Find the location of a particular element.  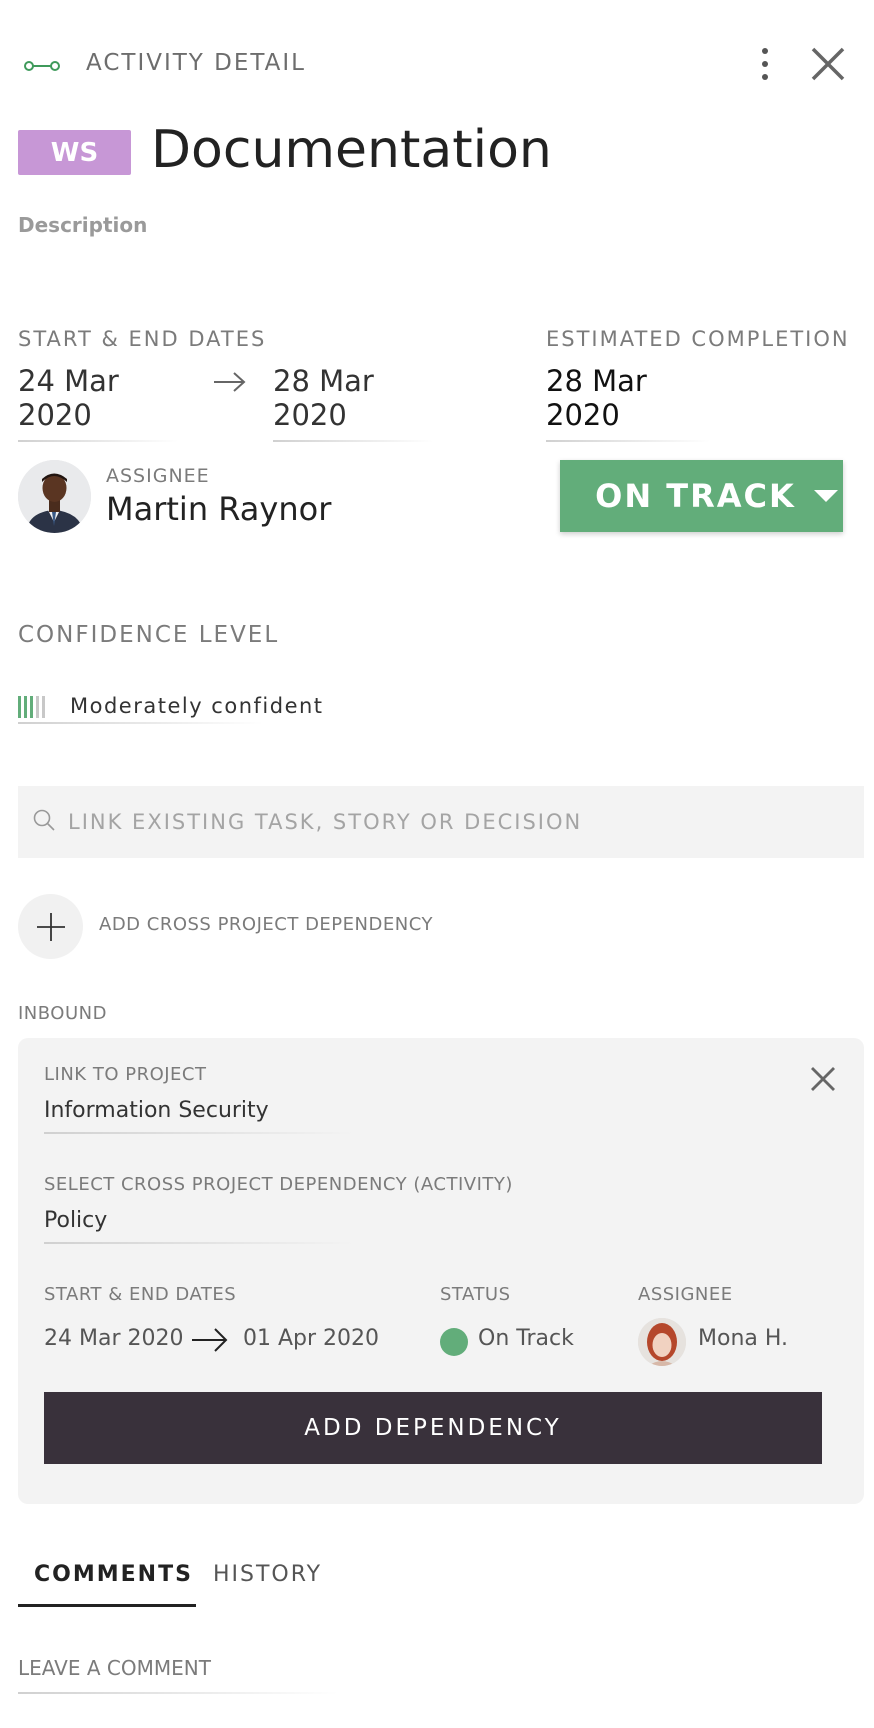

comment-input: LEAVE A COMMENT is located at coordinates (178, 1681).